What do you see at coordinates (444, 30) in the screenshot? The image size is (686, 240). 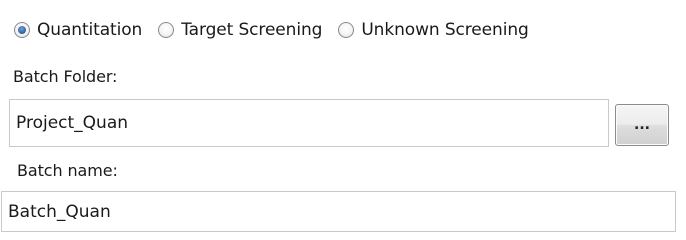 I see `radio-unknown-screening-label: Unknown Screening` at bounding box center [444, 30].